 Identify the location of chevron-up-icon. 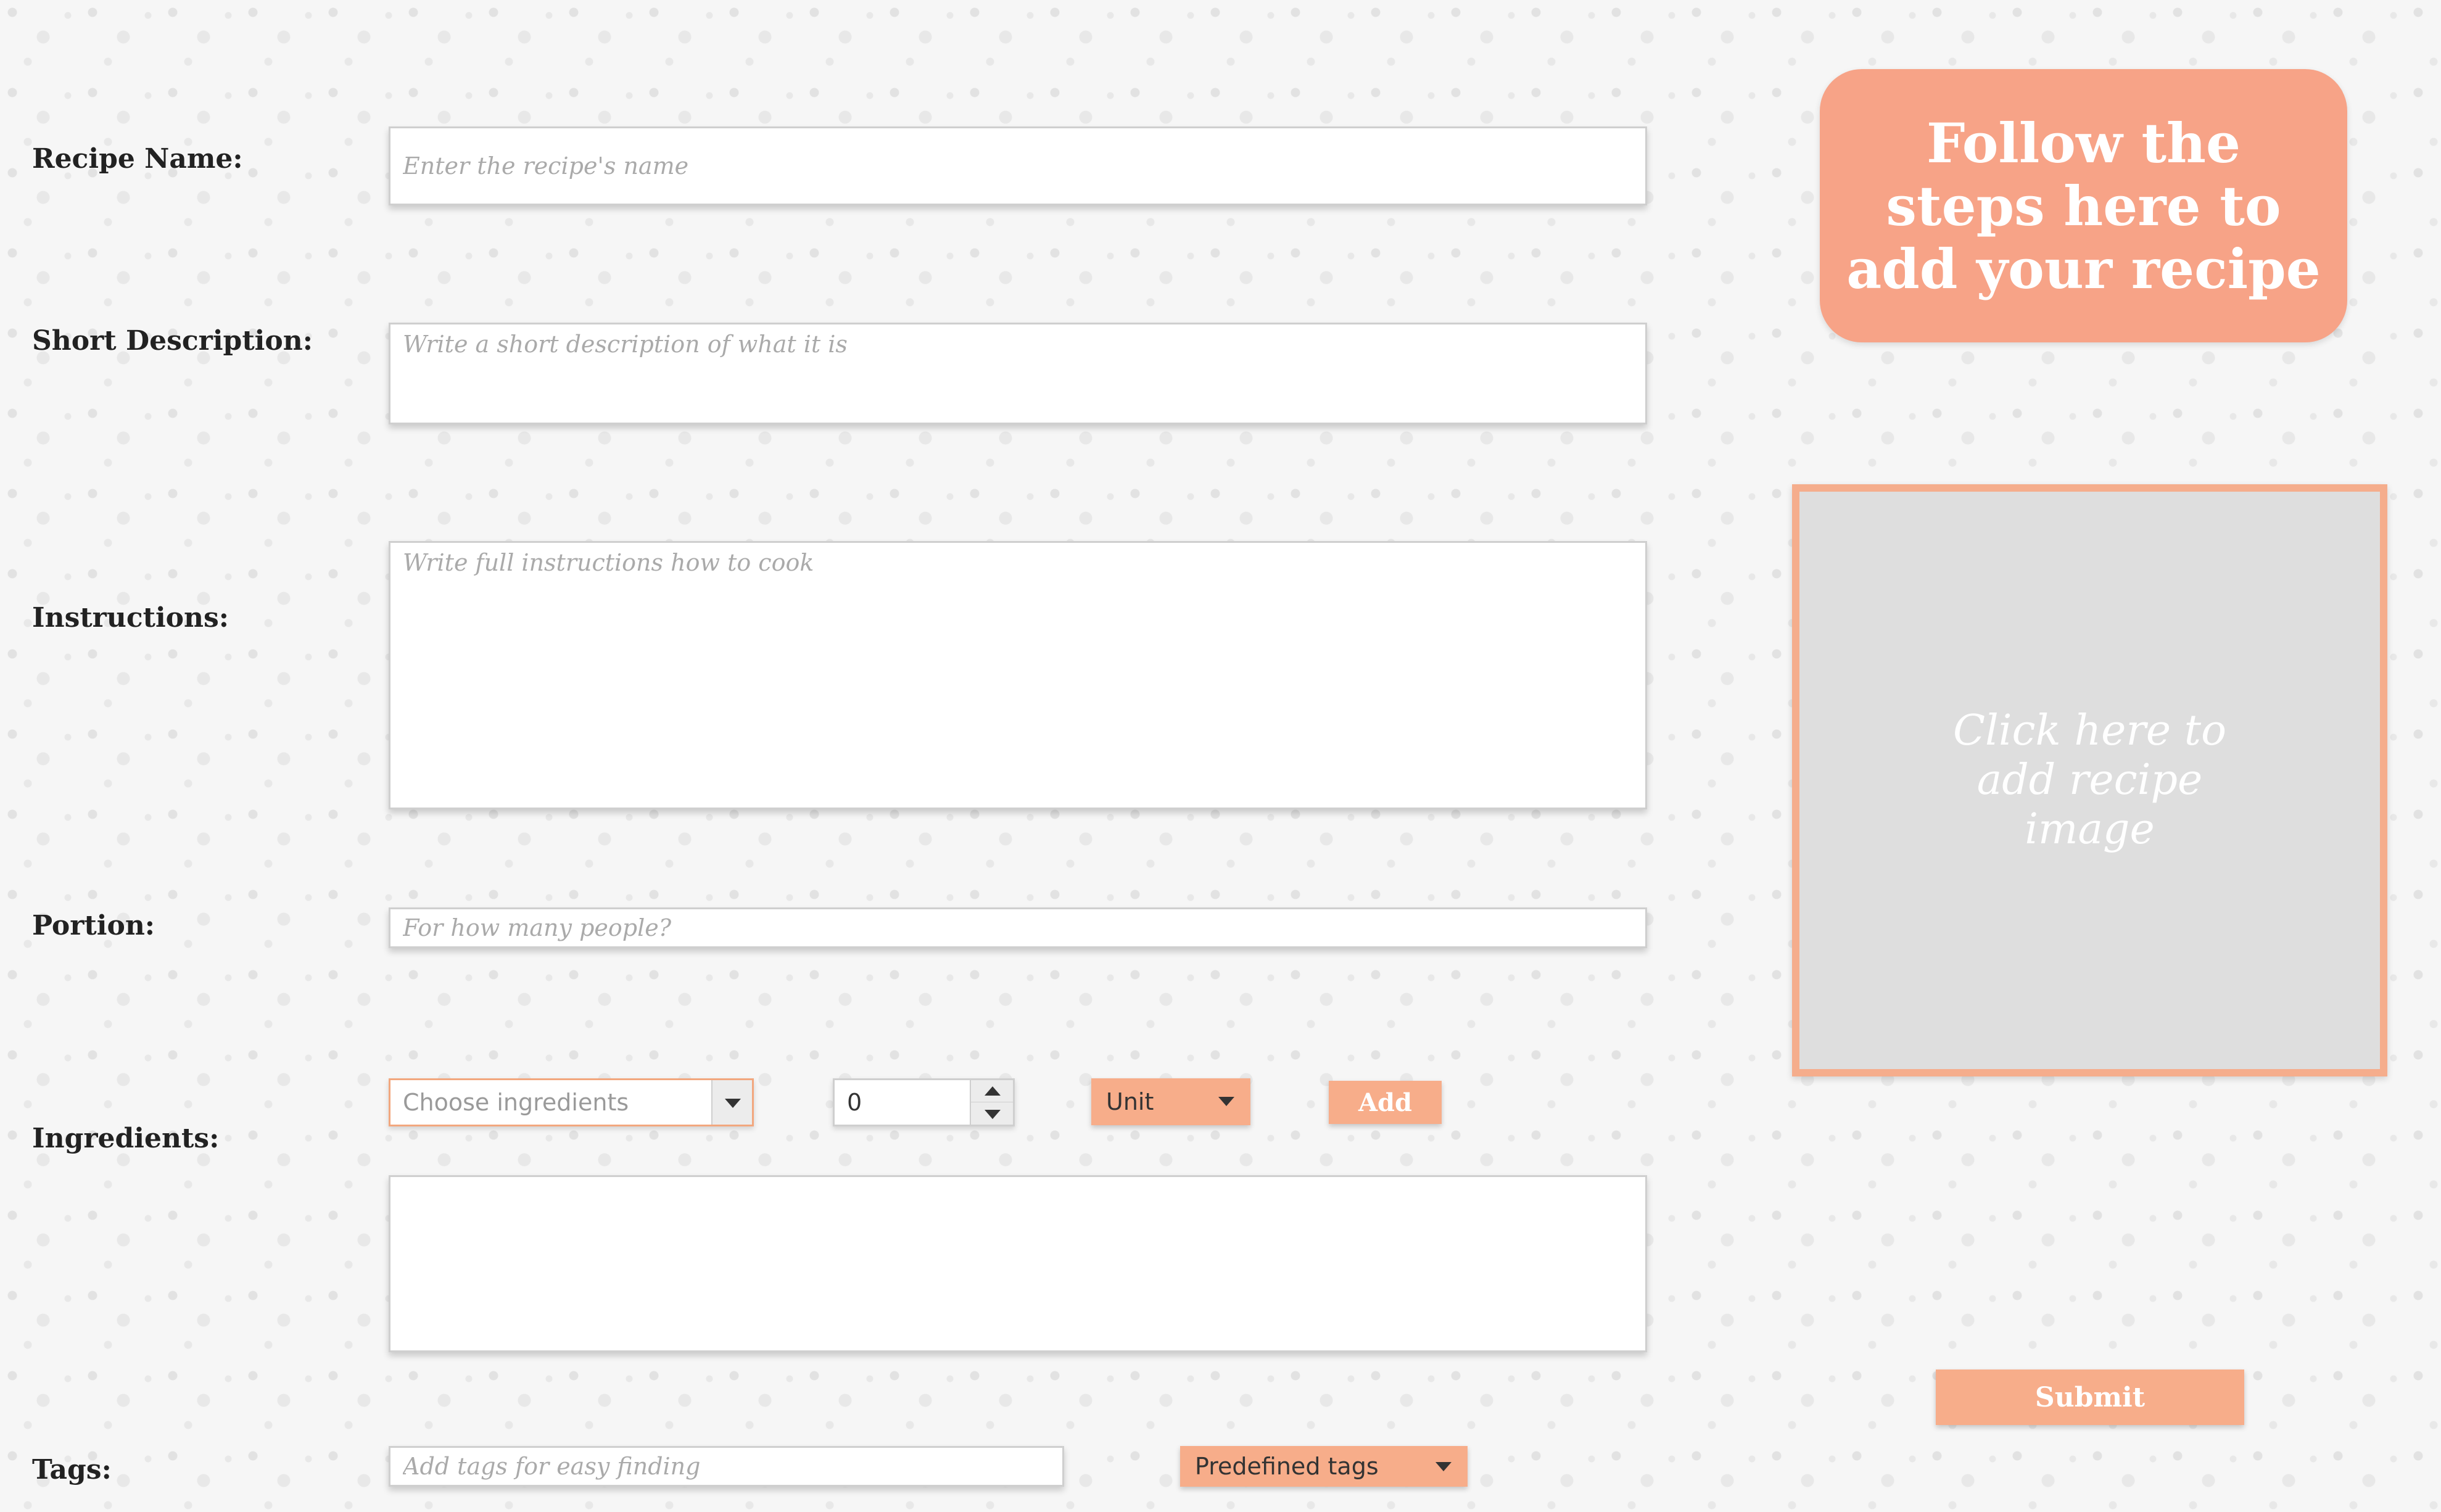
(993, 1091).